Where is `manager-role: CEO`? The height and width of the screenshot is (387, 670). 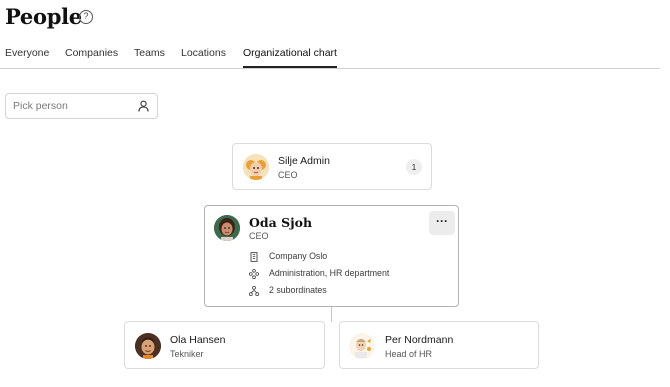
manager-role: CEO is located at coordinates (288, 175).